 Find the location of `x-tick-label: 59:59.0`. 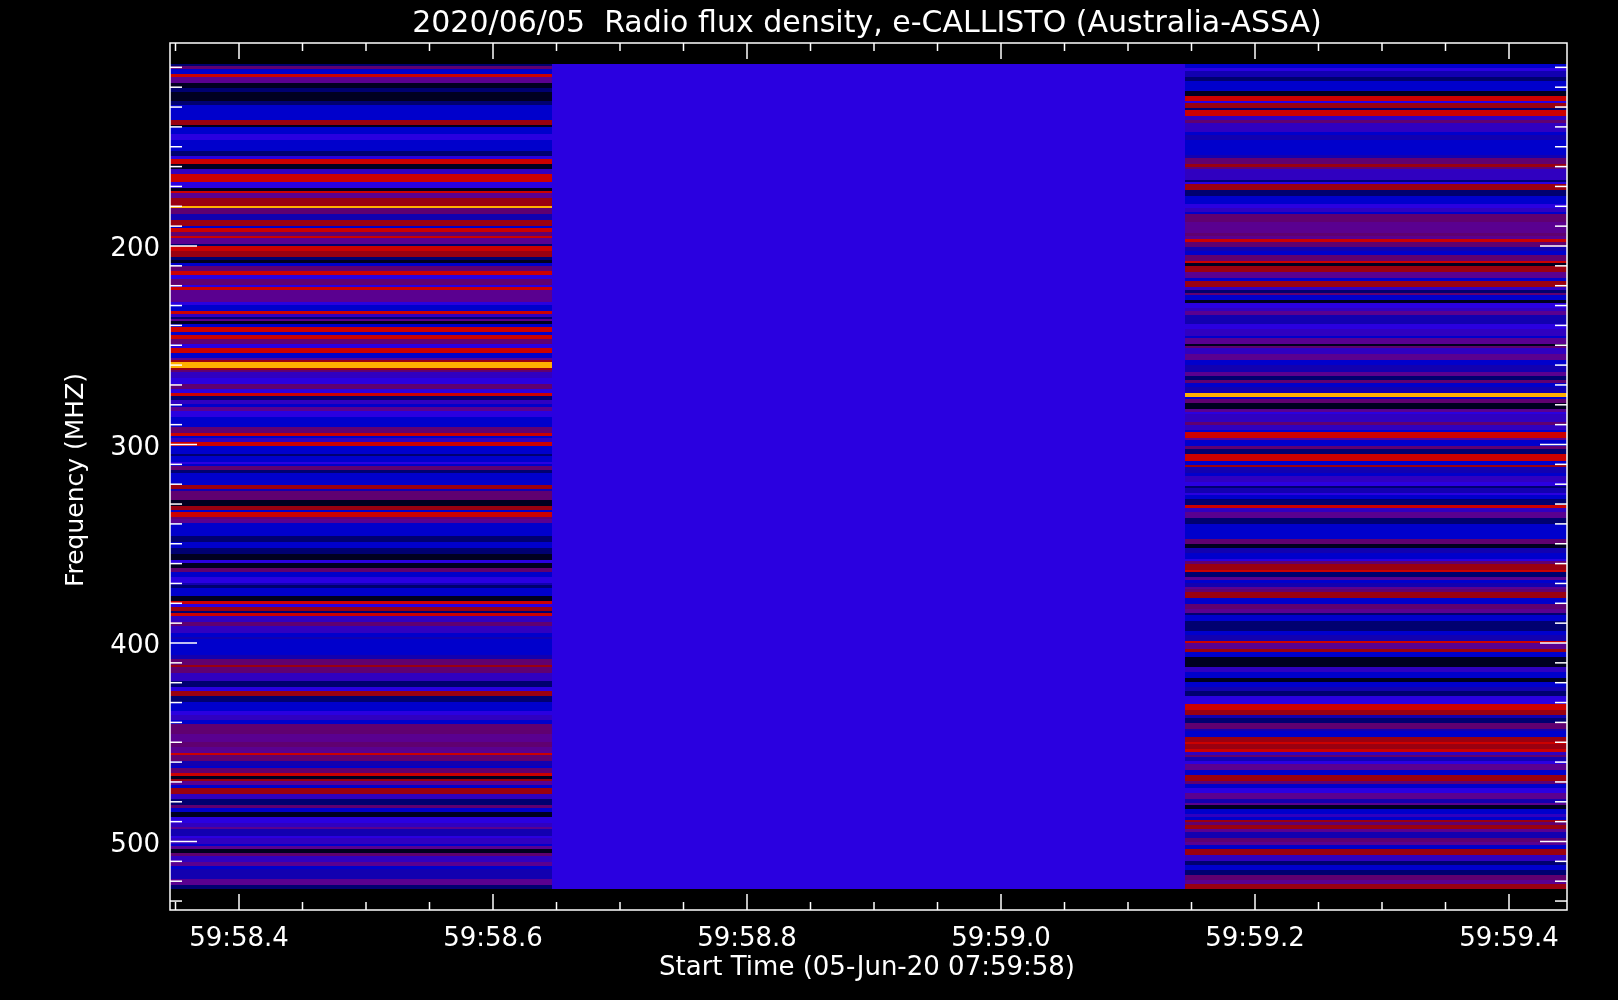

x-tick-label: 59:59.0 is located at coordinates (1001, 937).